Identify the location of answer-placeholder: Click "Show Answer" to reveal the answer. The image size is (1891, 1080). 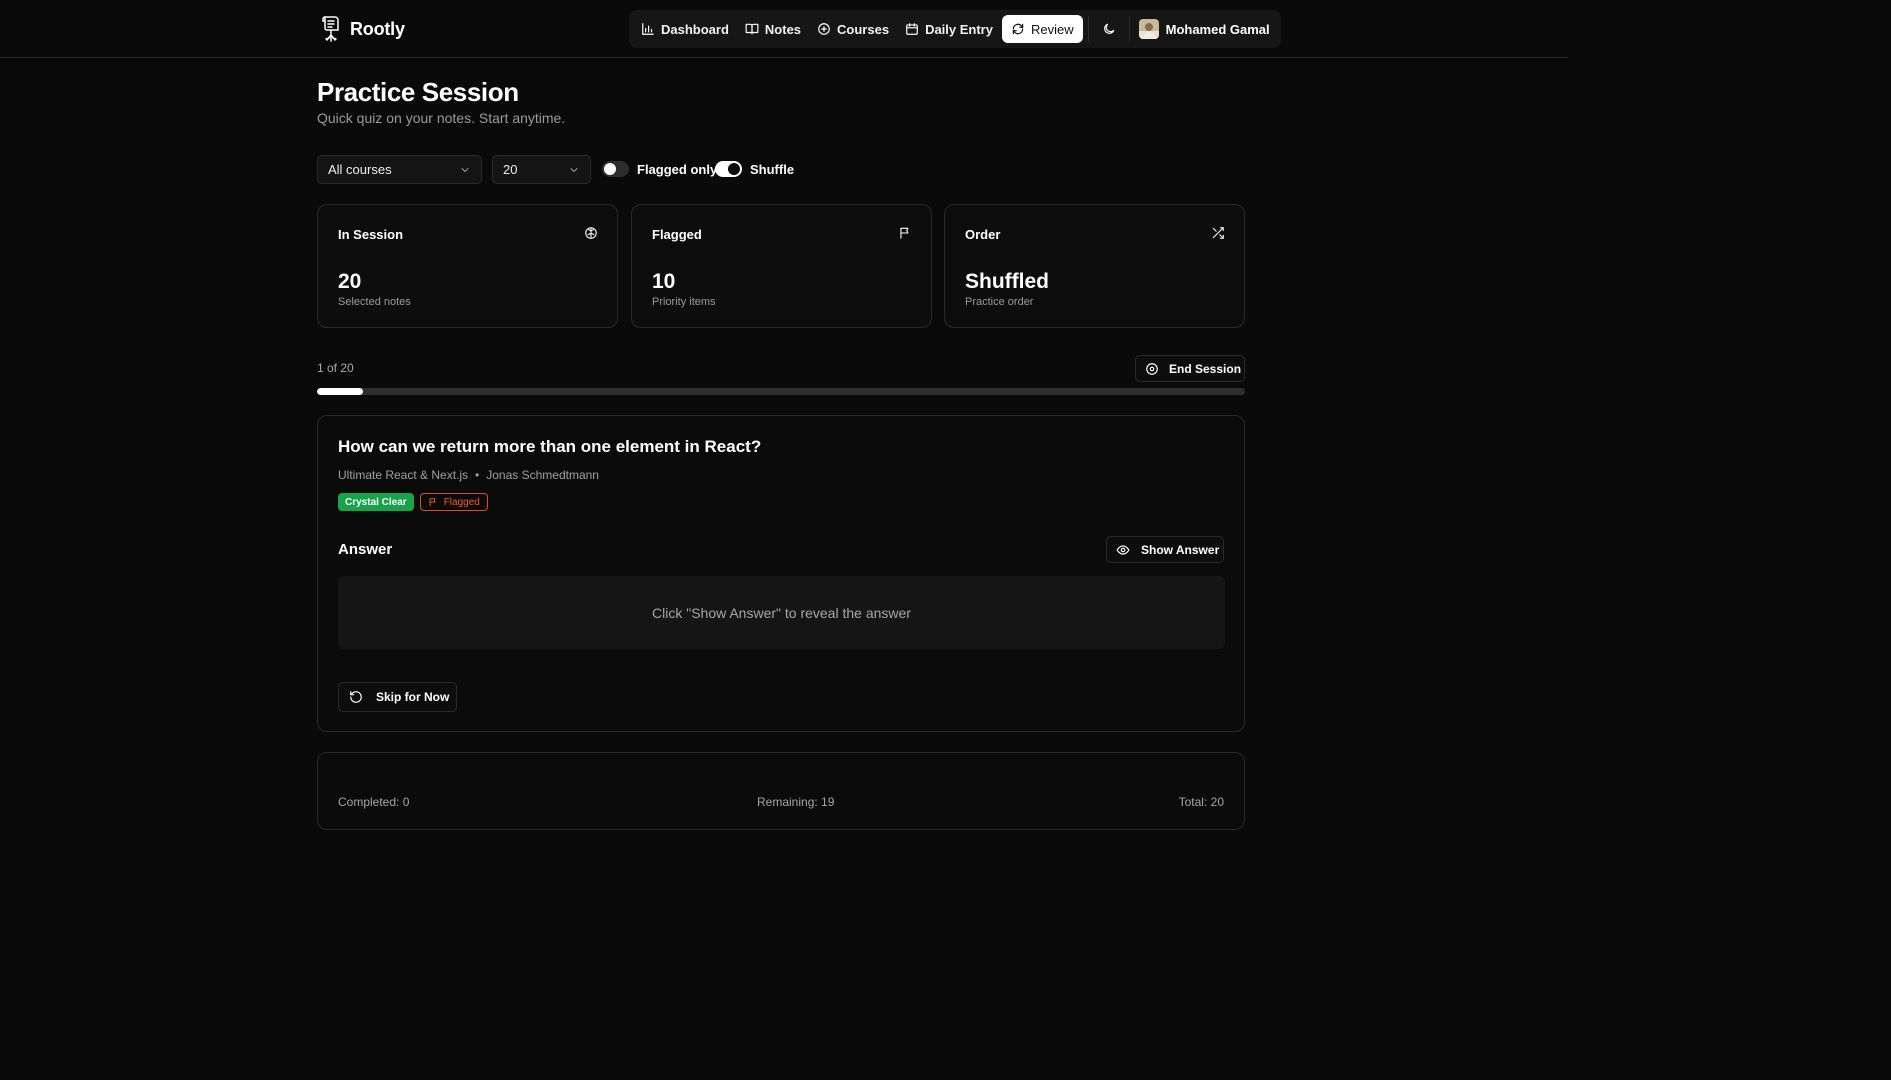
(781, 612).